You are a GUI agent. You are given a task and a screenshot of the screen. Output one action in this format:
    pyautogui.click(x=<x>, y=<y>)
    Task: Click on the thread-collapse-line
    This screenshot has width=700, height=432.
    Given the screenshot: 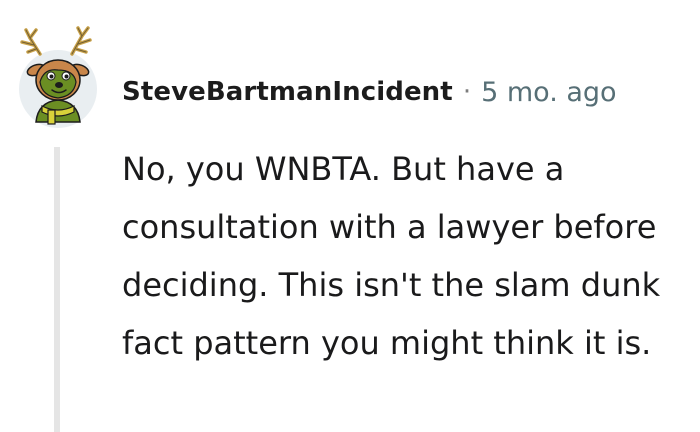 What is the action you would take?
    pyautogui.click(x=57, y=289)
    